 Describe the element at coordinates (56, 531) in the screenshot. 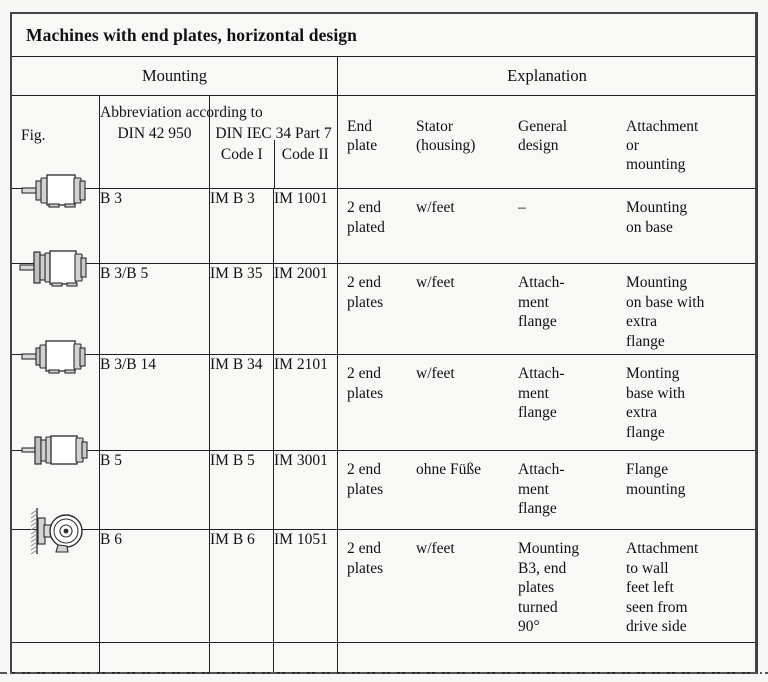

I see `motor-wall-mount-end-view-icon` at that location.